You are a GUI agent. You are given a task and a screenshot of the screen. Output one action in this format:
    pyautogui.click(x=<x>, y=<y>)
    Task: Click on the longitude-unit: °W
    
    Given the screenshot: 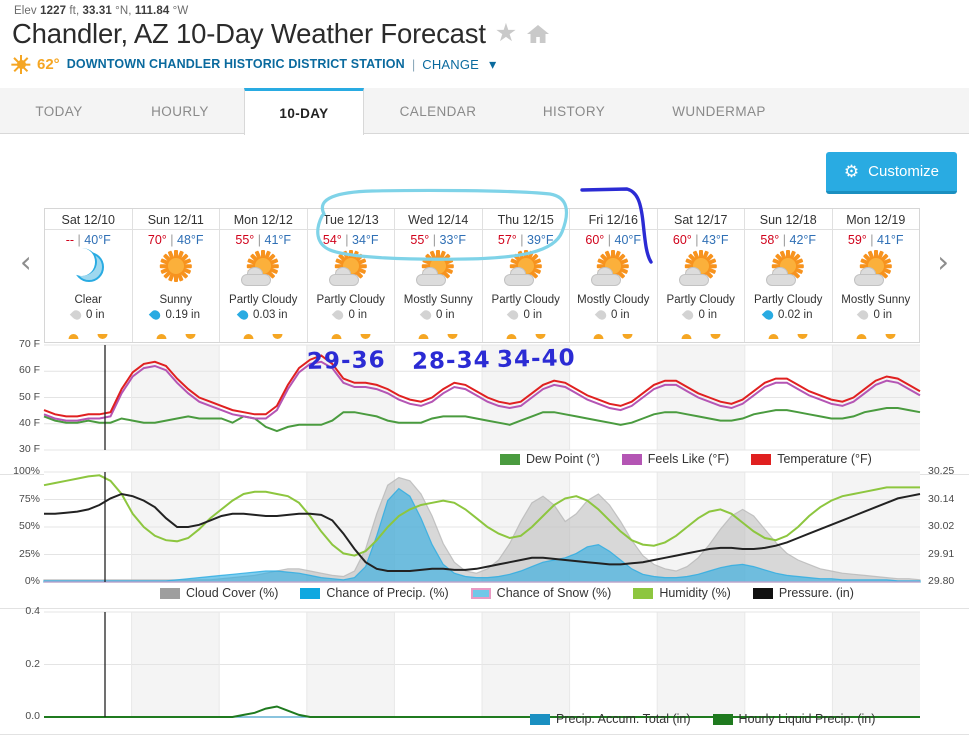 What is the action you would take?
    pyautogui.click(x=180, y=11)
    